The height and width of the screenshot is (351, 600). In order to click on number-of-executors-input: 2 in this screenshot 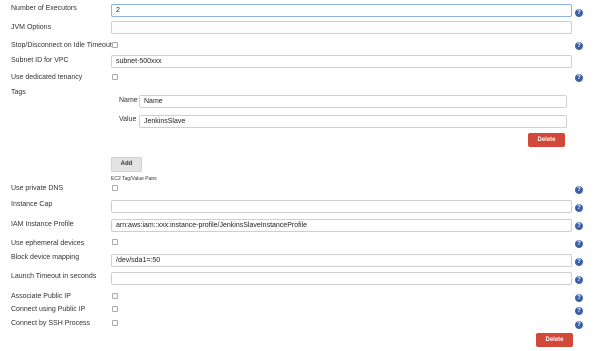, I will do `click(341, 10)`.